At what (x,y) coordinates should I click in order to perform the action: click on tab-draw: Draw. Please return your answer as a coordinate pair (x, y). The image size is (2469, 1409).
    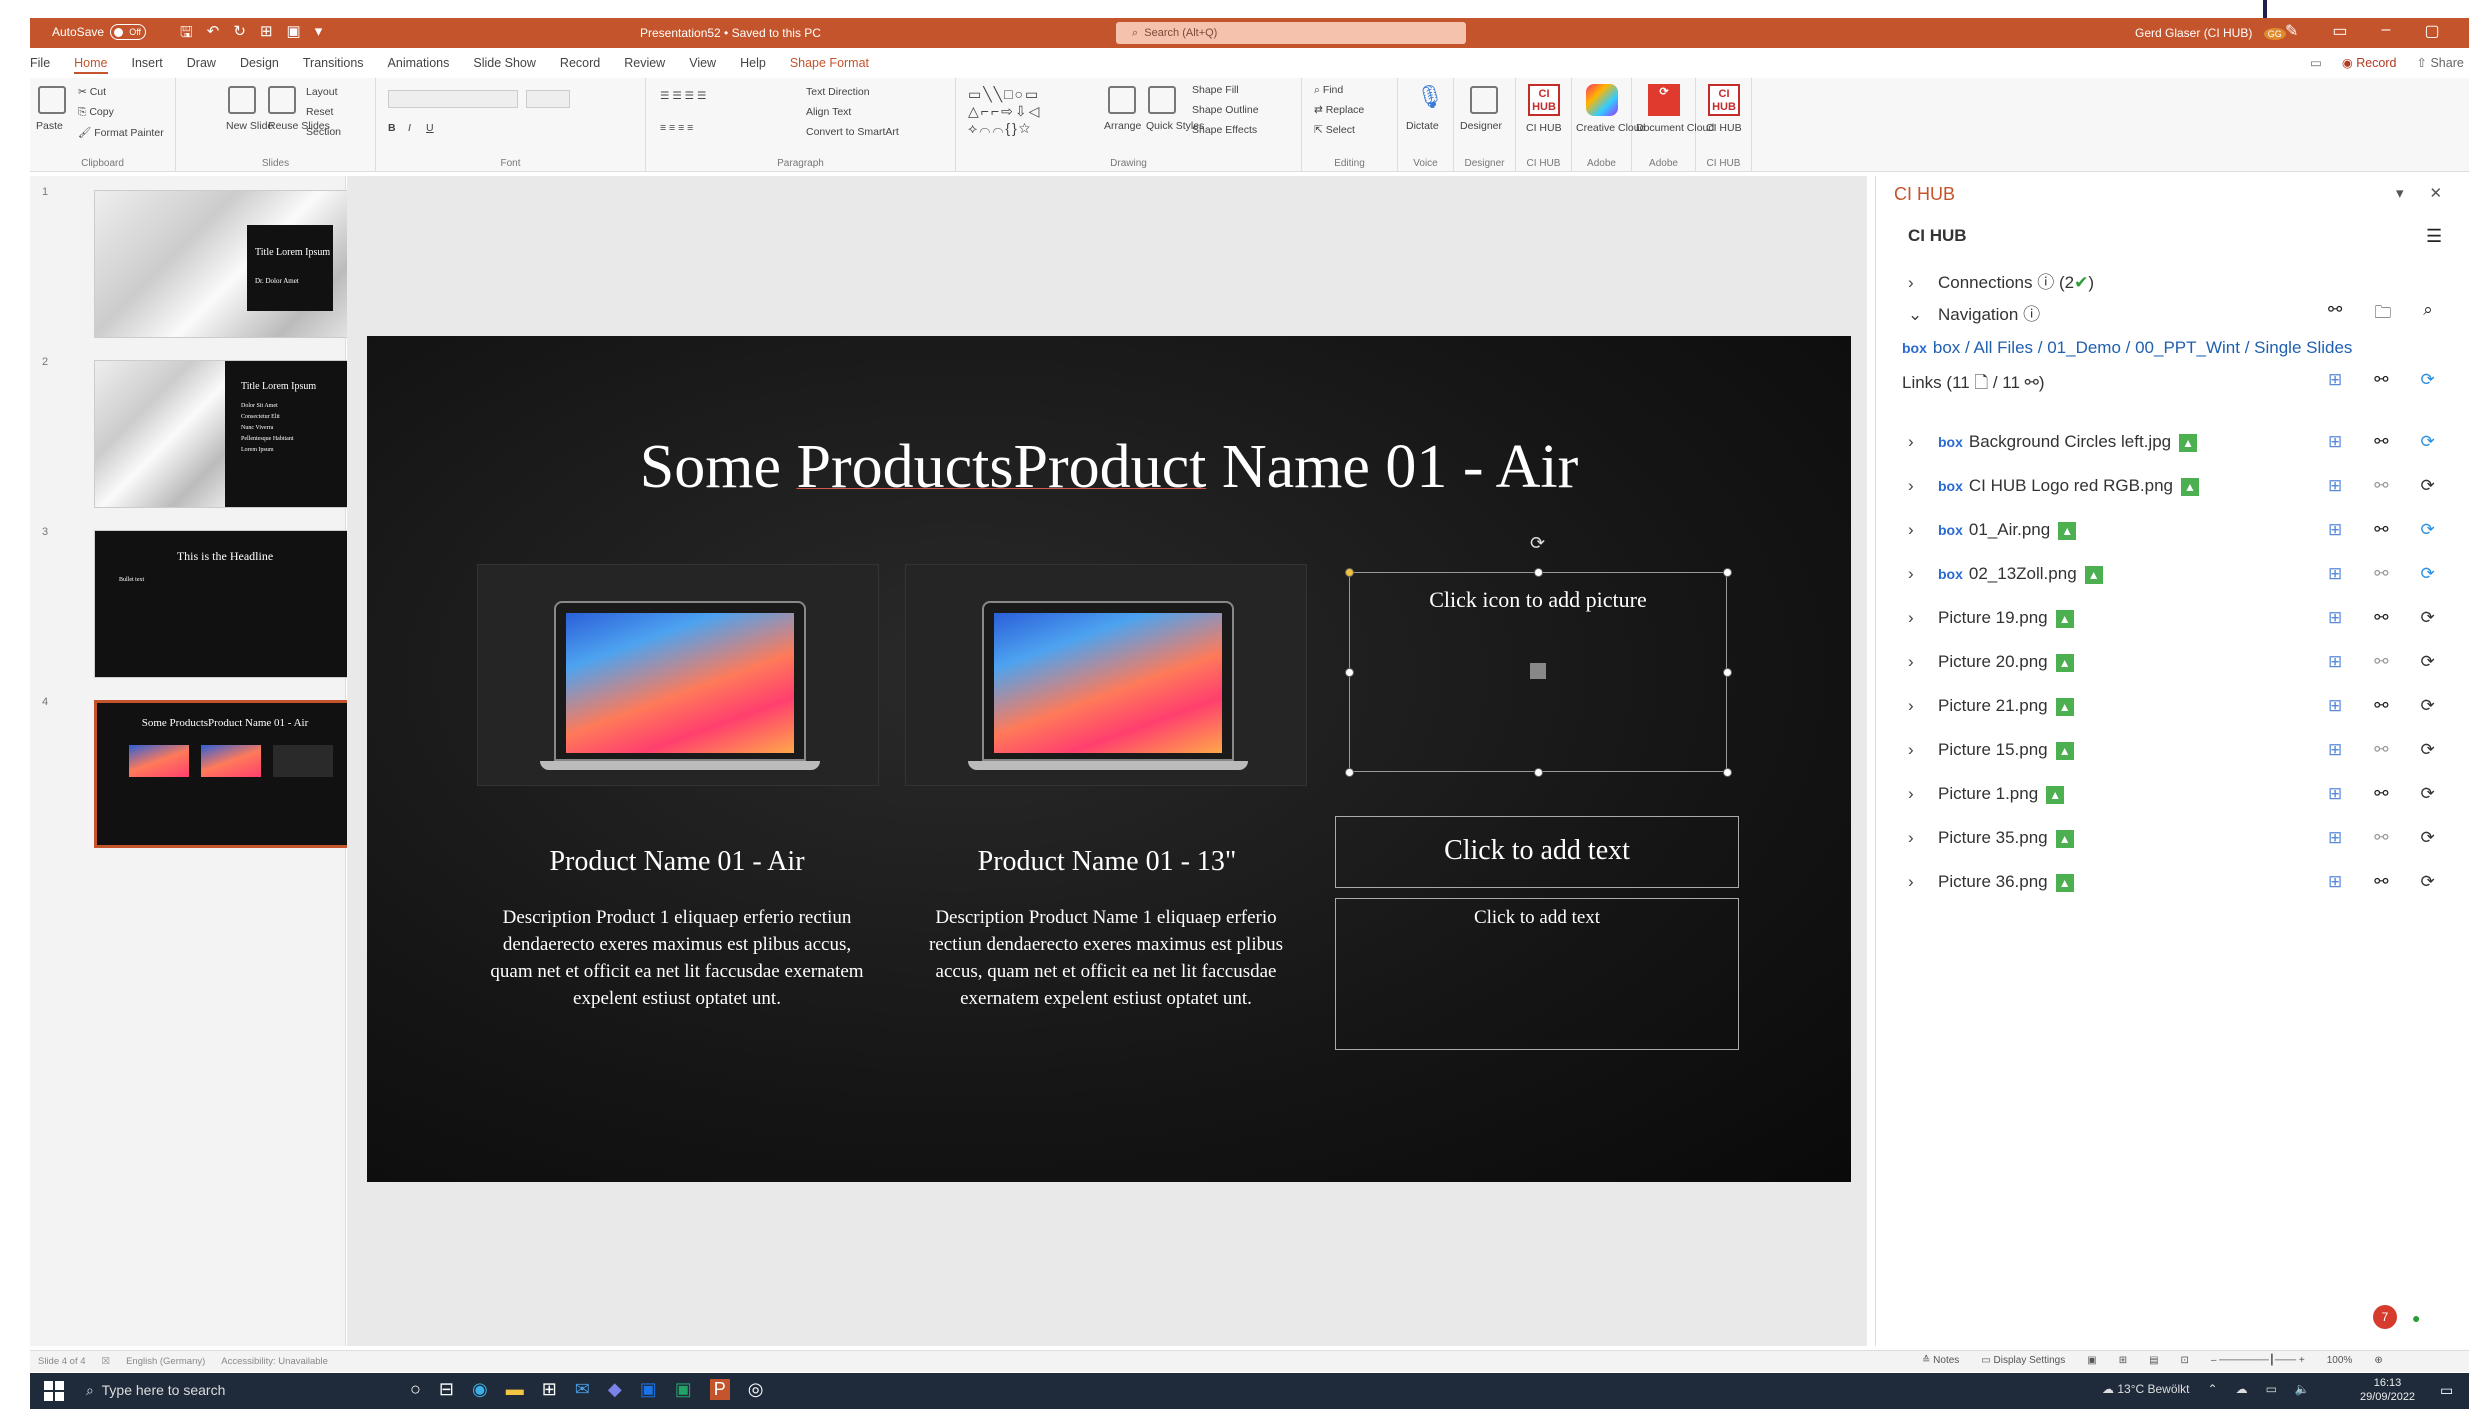
    Looking at the image, I should click on (201, 65).